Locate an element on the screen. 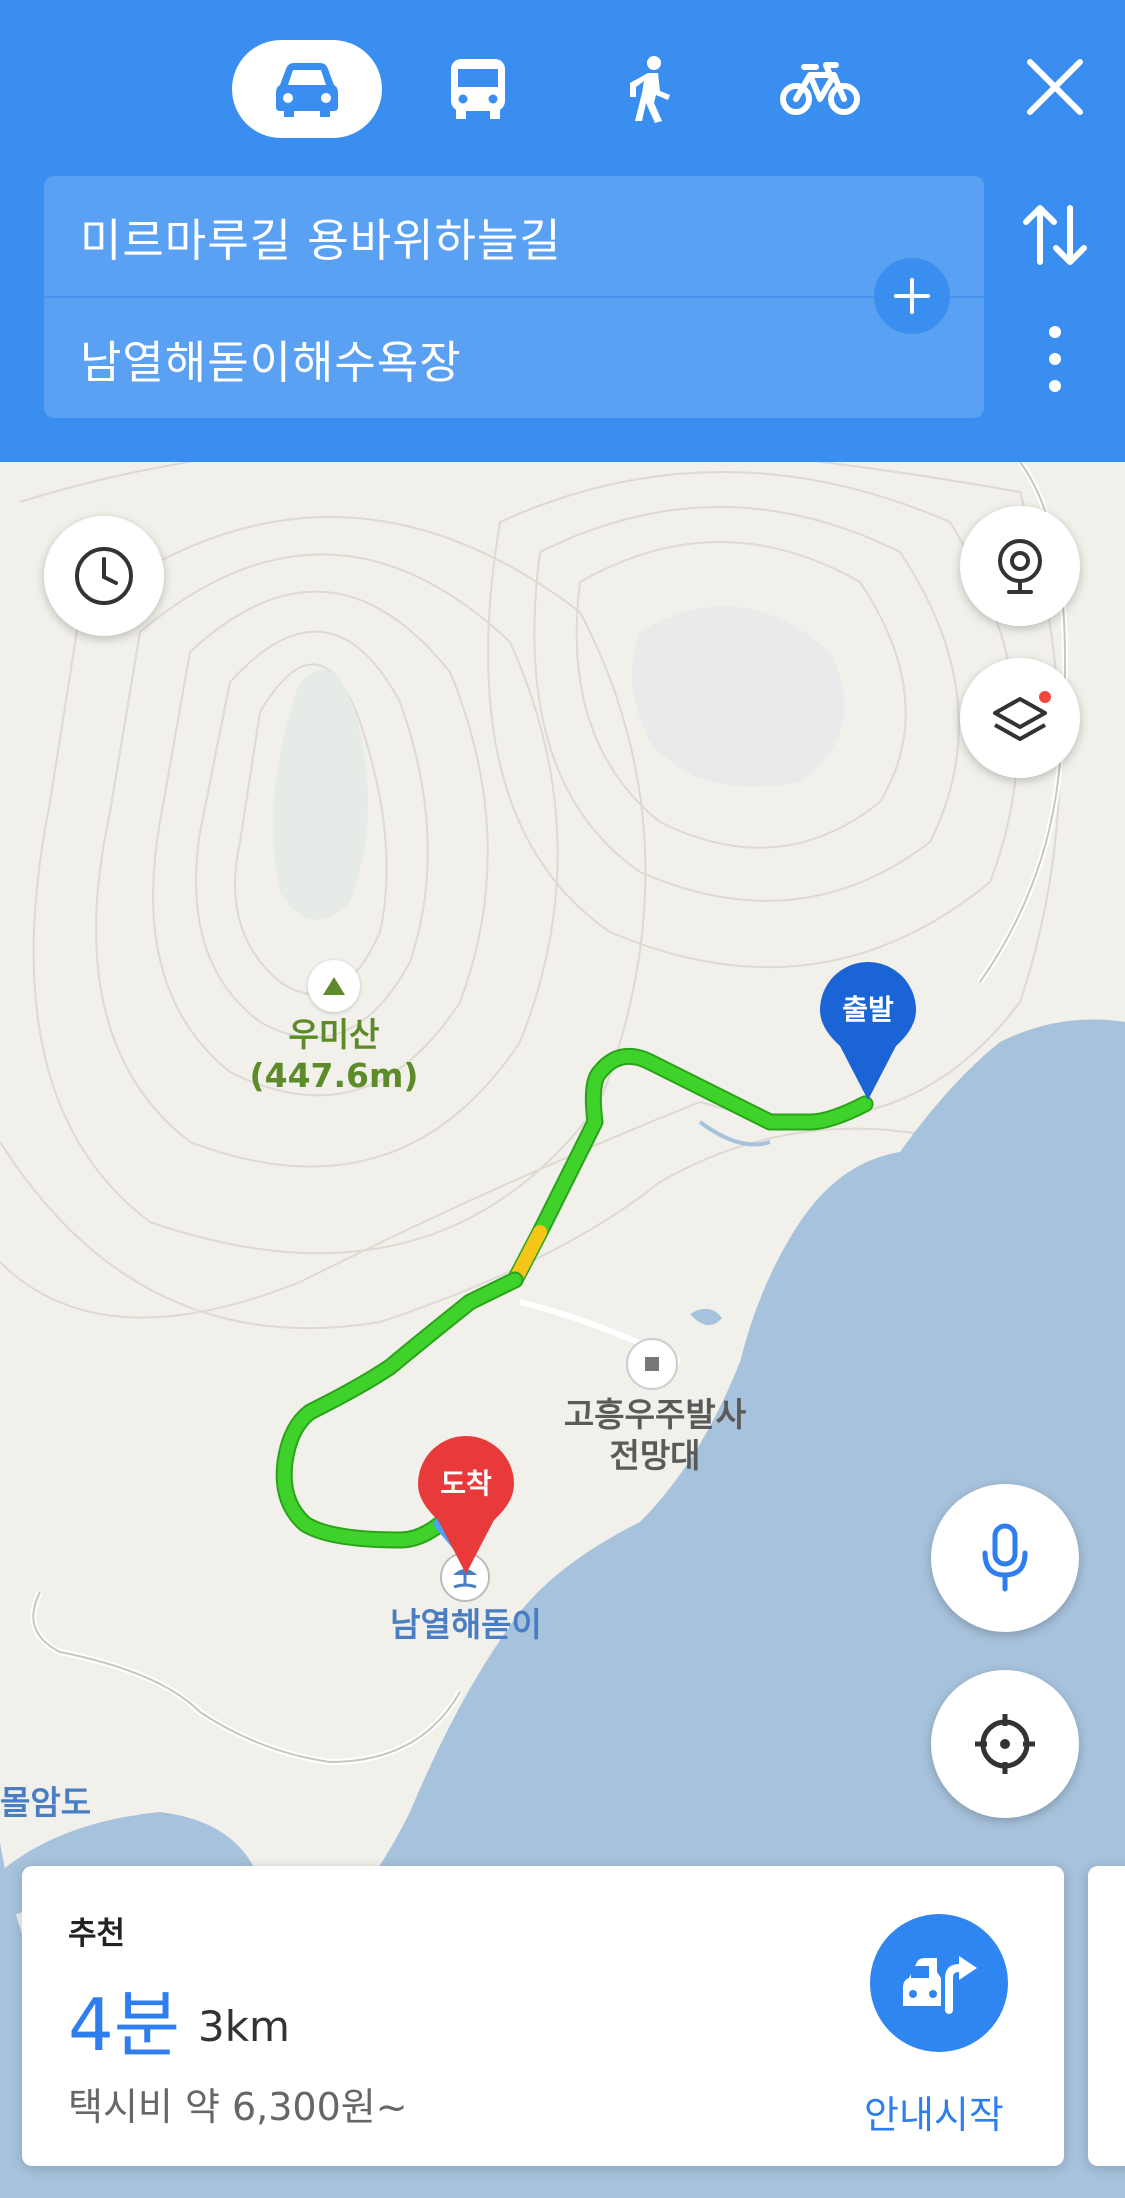  my-location-button is located at coordinates (1005, 1744).